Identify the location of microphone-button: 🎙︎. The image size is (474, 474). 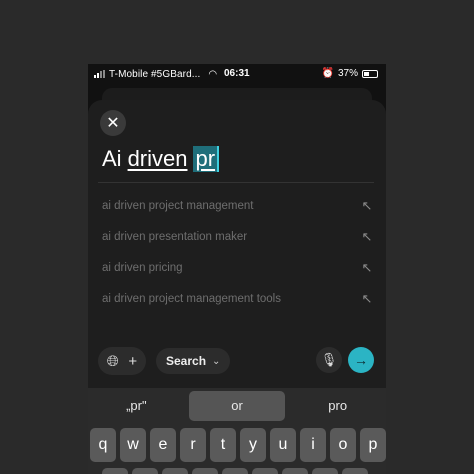
(329, 360).